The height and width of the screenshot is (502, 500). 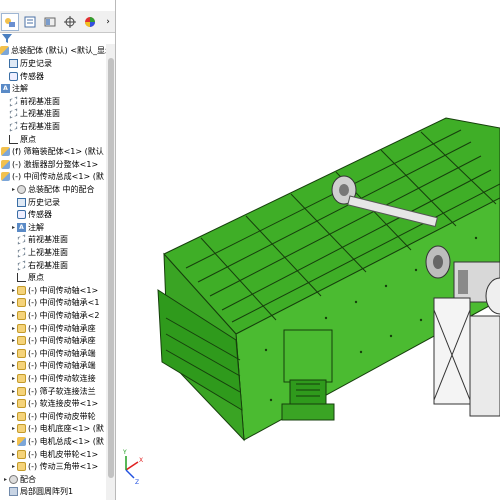 I want to click on spring-support, so click(x=308, y=375).